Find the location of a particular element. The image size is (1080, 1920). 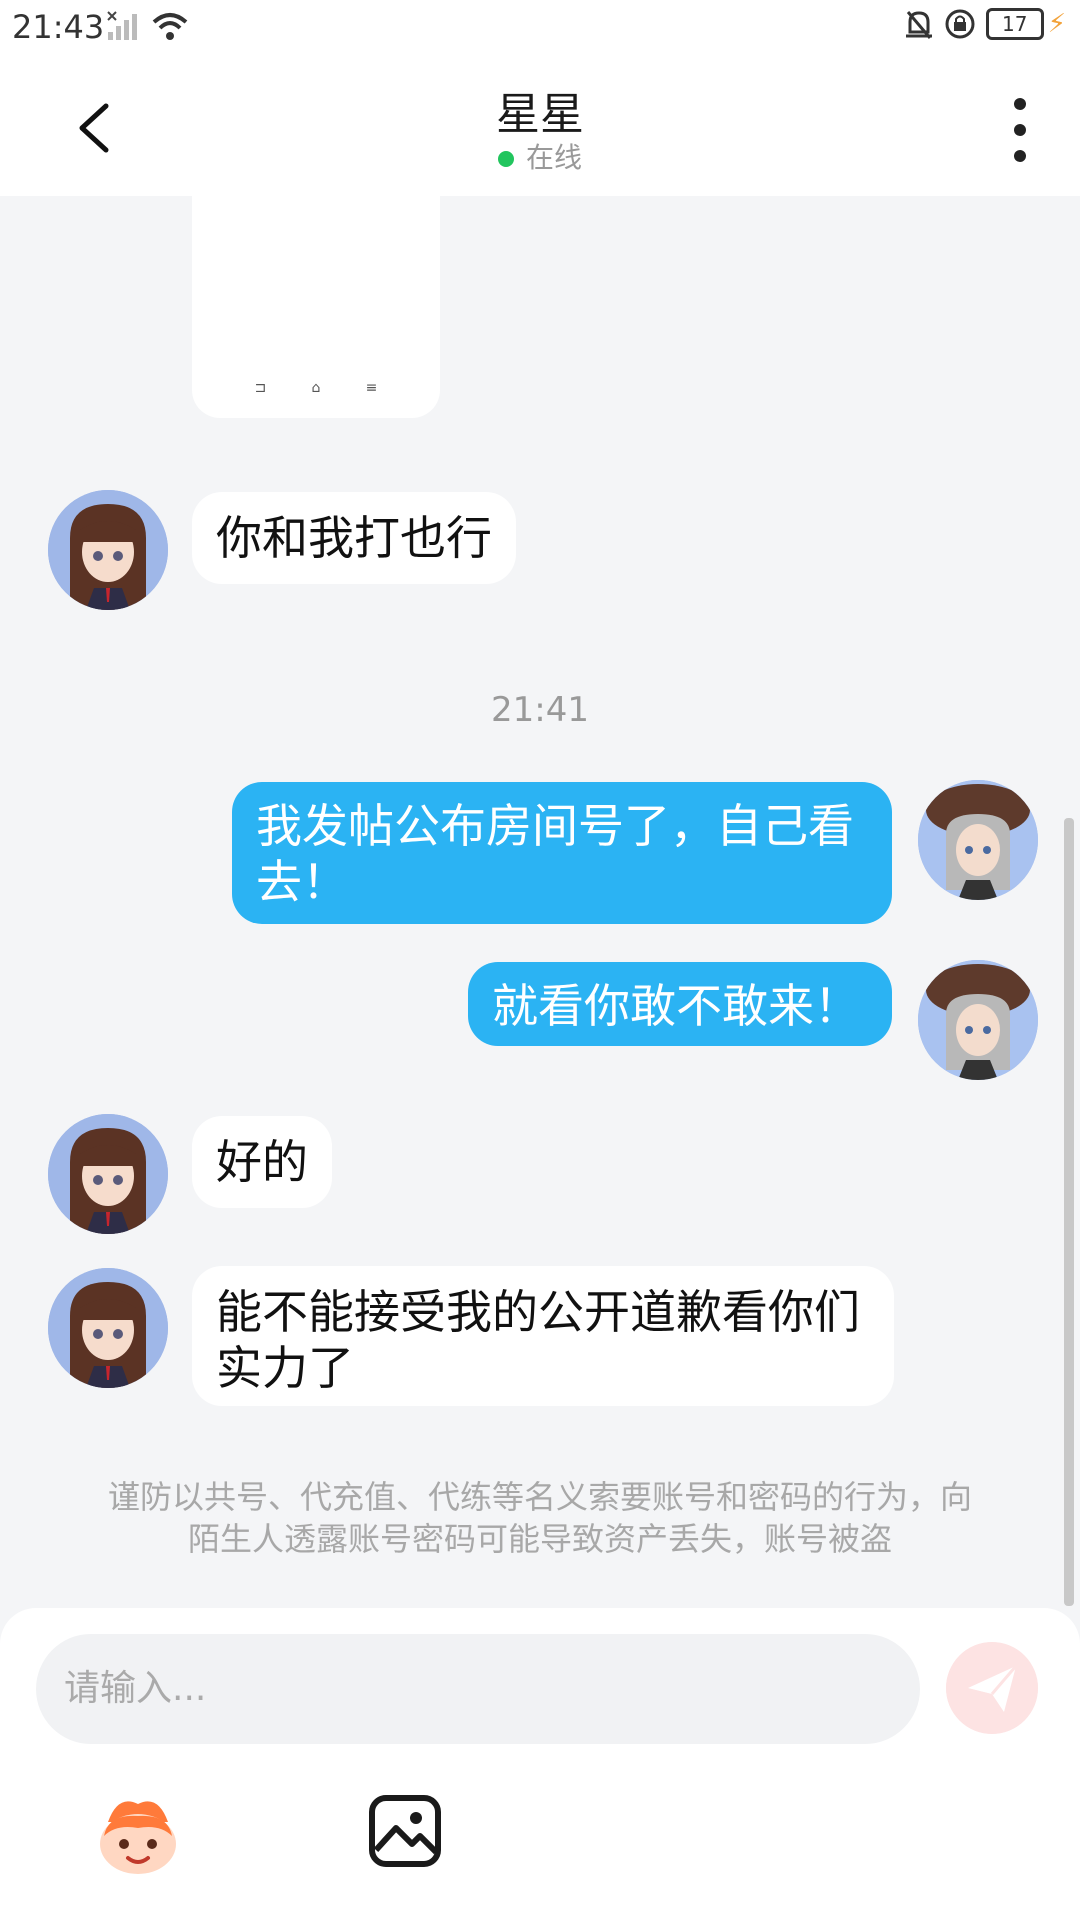

message-bubble-incoming: 好的 is located at coordinates (262, 1162).